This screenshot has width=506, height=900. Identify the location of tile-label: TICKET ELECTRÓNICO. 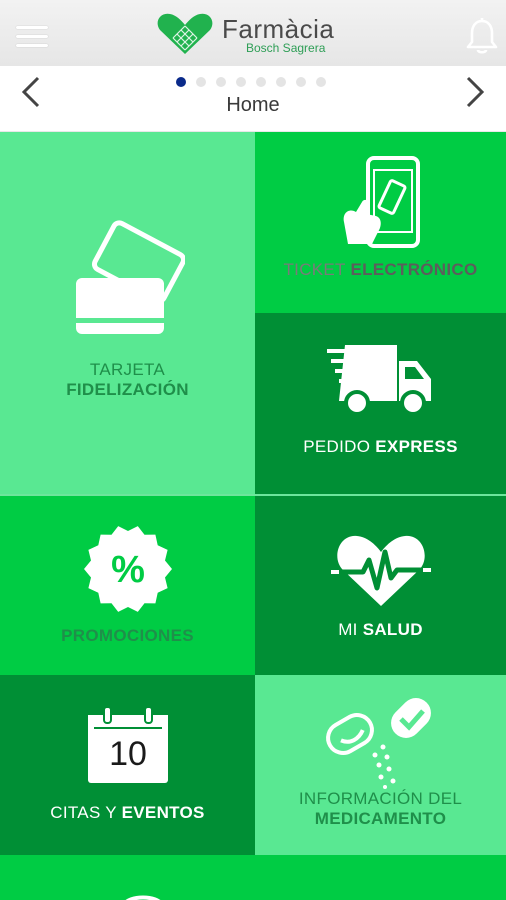
(380, 270).